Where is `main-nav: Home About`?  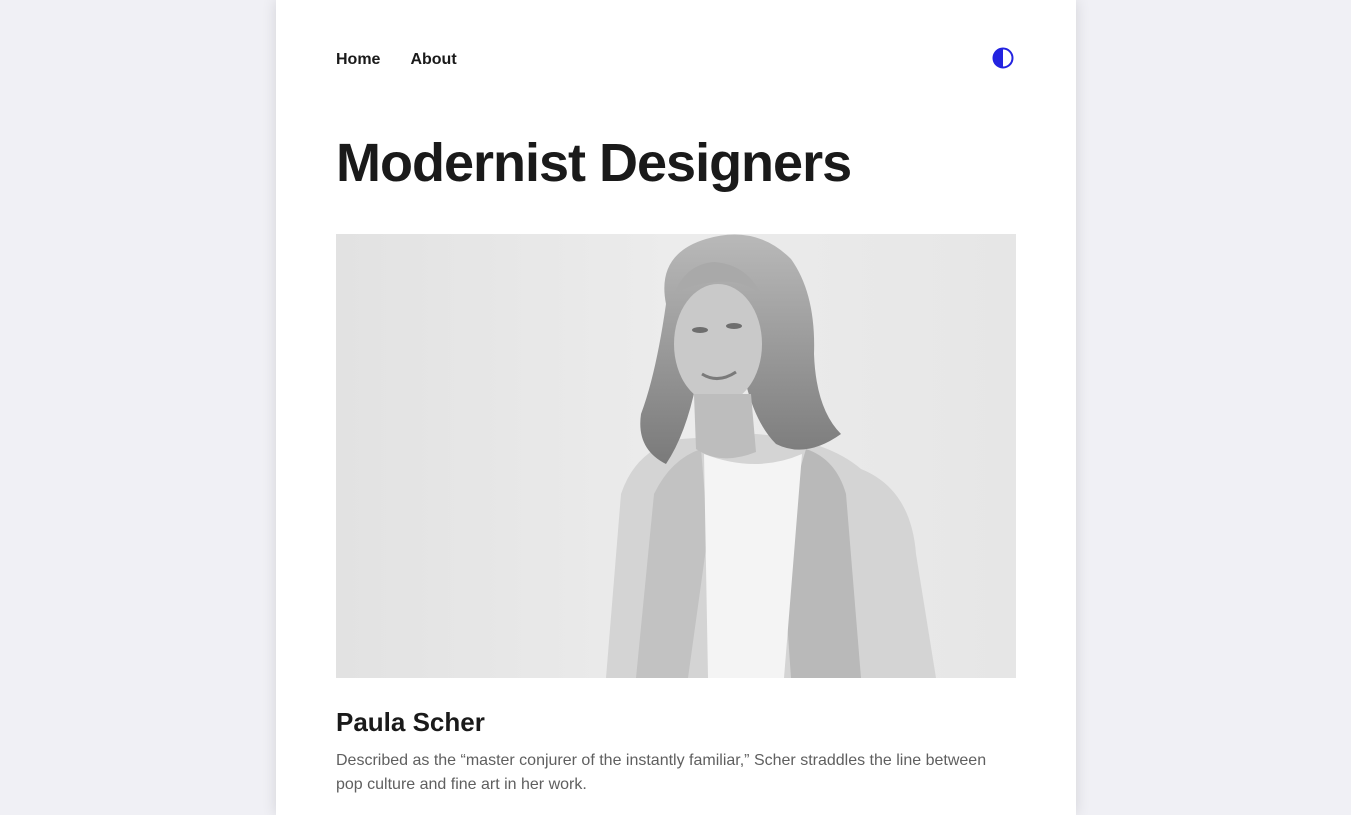
main-nav: Home About is located at coordinates (396, 60).